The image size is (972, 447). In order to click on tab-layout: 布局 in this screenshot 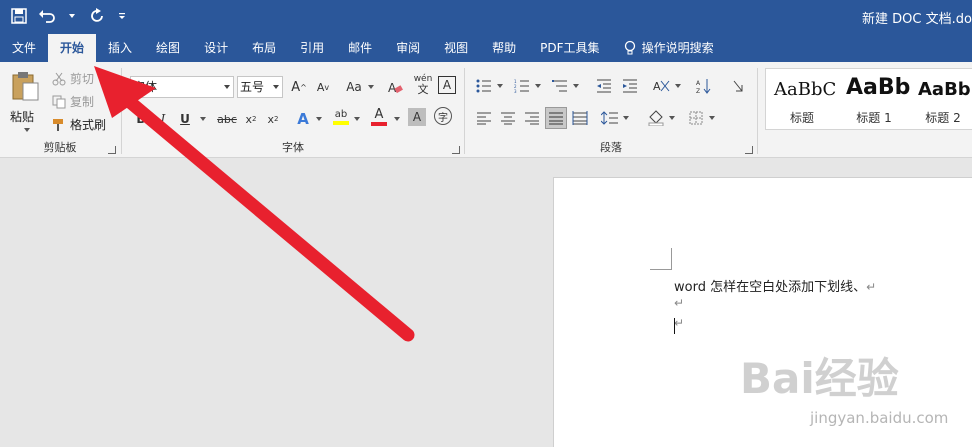, I will do `click(264, 48)`.